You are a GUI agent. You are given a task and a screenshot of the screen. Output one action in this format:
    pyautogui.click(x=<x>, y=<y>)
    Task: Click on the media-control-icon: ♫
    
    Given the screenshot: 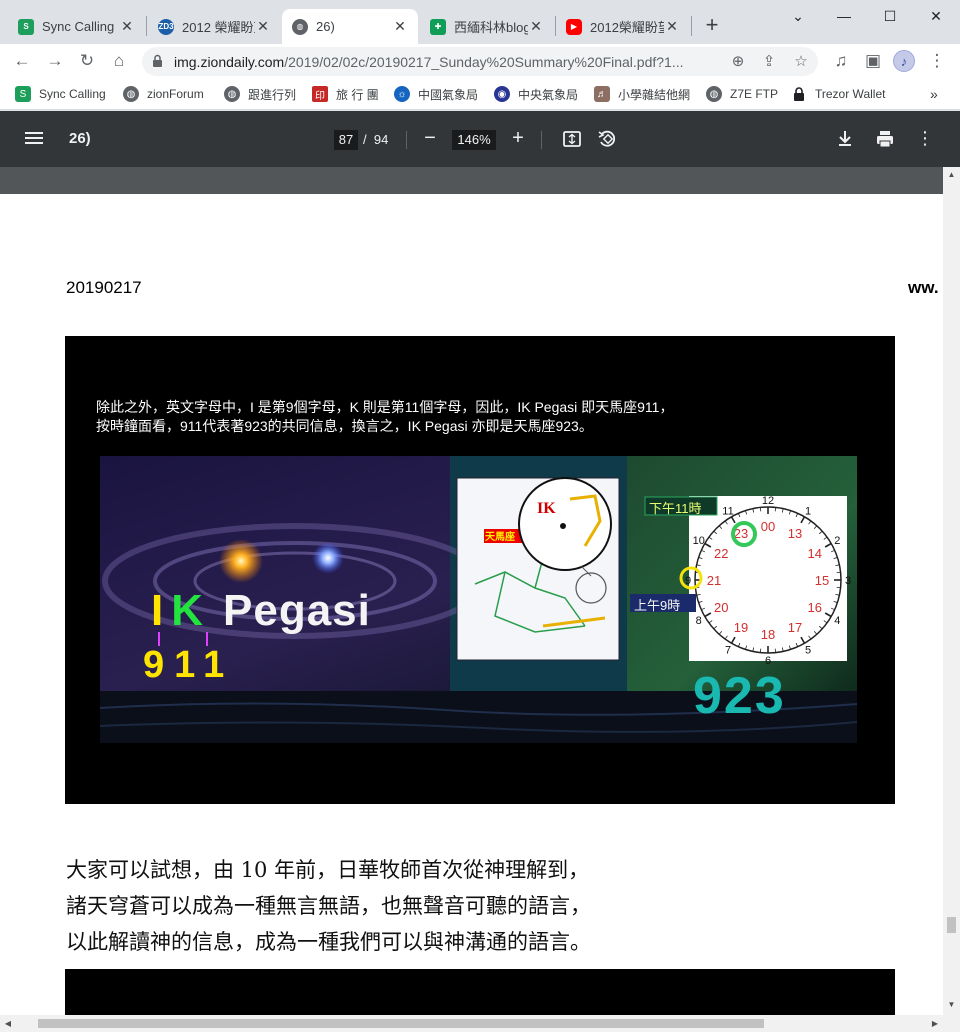 What is the action you would take?
    pyautogui.click(x=841, y=61)
    